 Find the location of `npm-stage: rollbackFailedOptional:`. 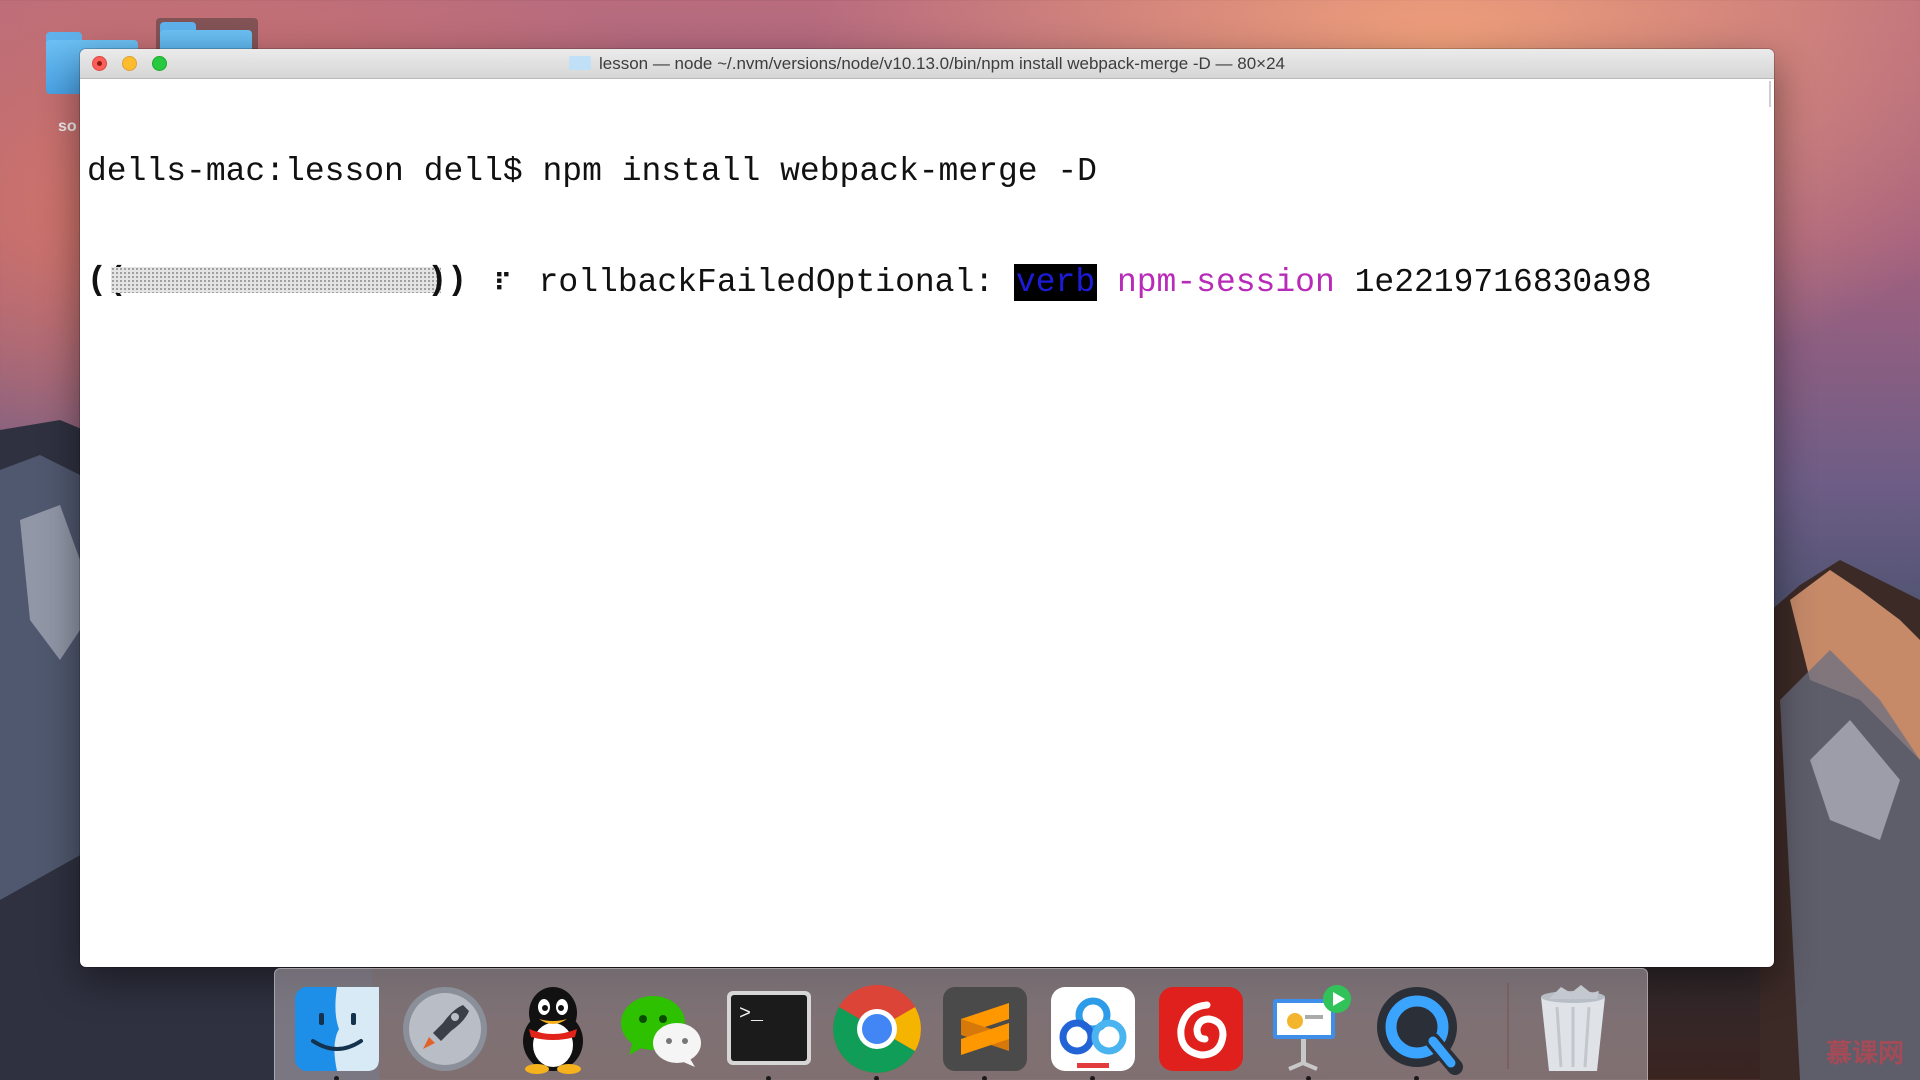

npm-stage: rollbackFailedOptional: is located at coordinates (766, 282).